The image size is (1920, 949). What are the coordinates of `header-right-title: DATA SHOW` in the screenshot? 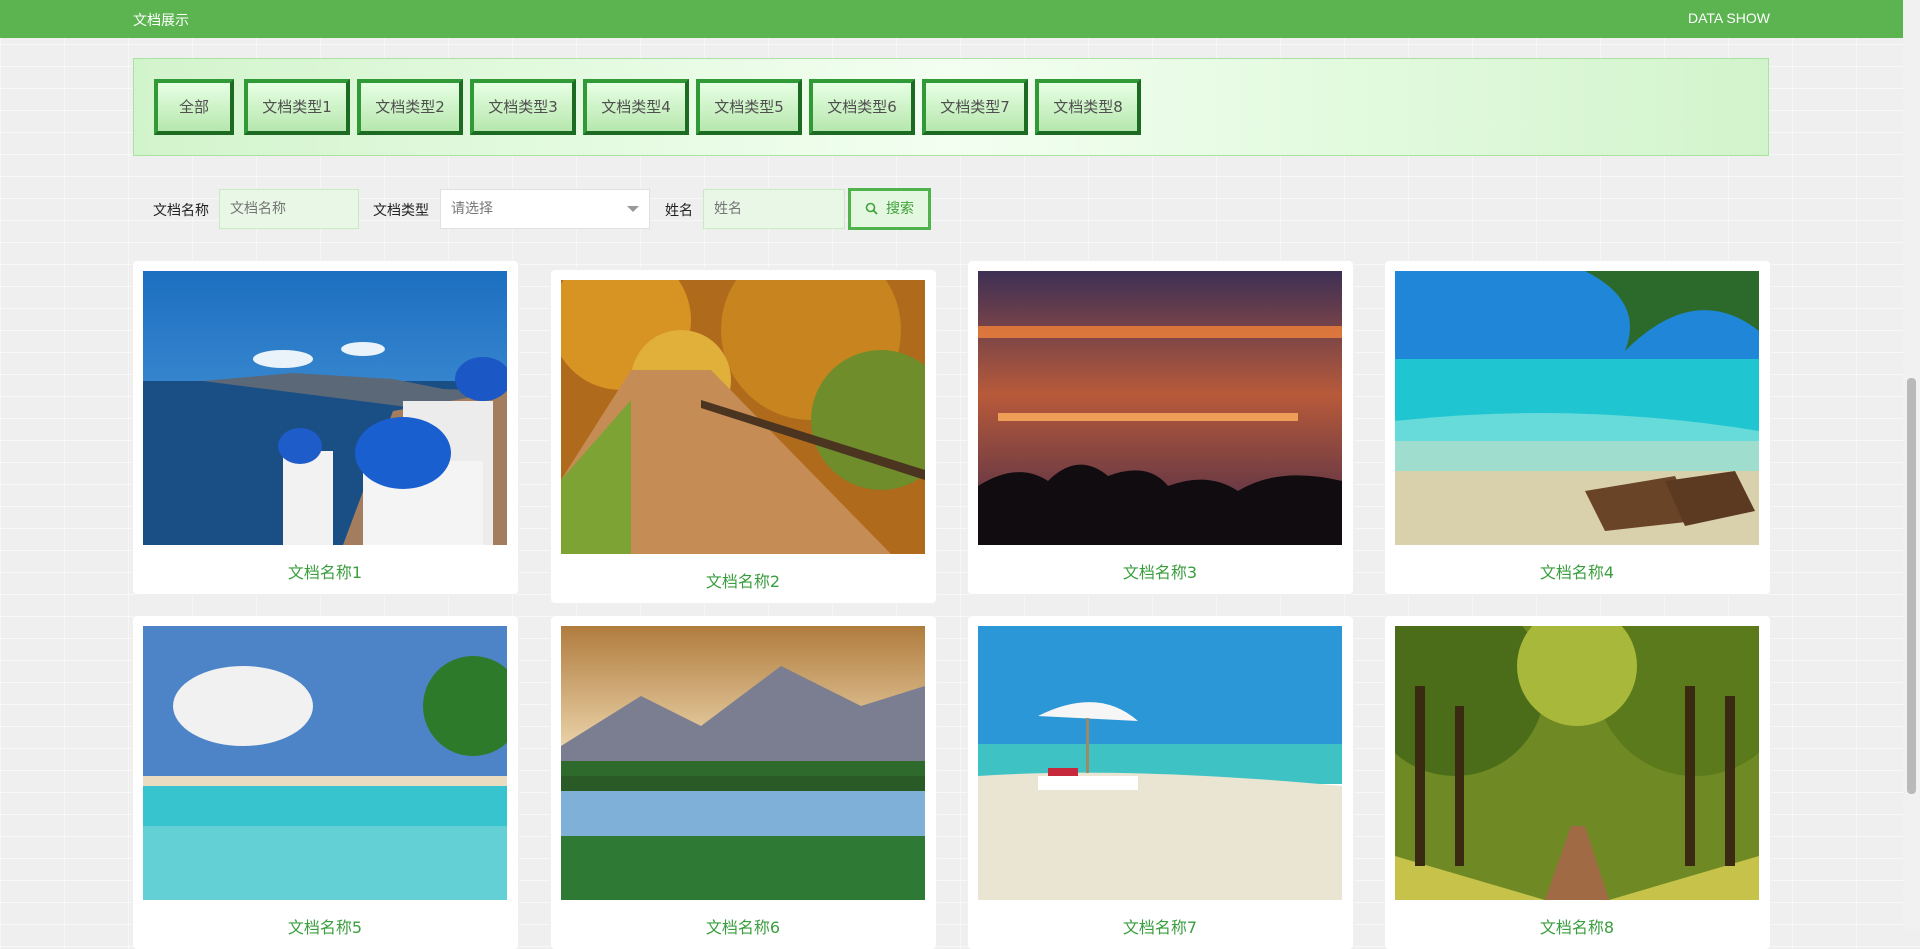 It's located at (1729, 18).